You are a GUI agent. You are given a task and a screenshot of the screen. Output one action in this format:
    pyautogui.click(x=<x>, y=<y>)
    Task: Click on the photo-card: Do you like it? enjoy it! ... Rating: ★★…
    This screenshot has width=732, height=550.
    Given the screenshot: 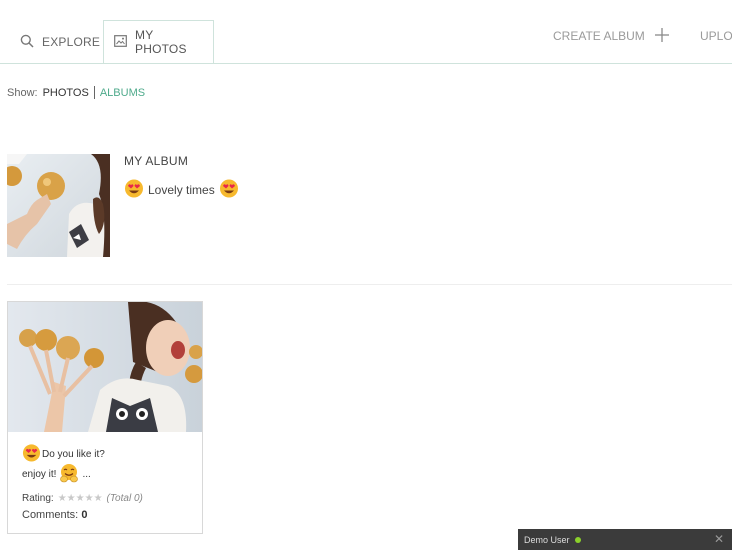 What is the action you would take?
    pyautogui.click(x=105, y=417)
    